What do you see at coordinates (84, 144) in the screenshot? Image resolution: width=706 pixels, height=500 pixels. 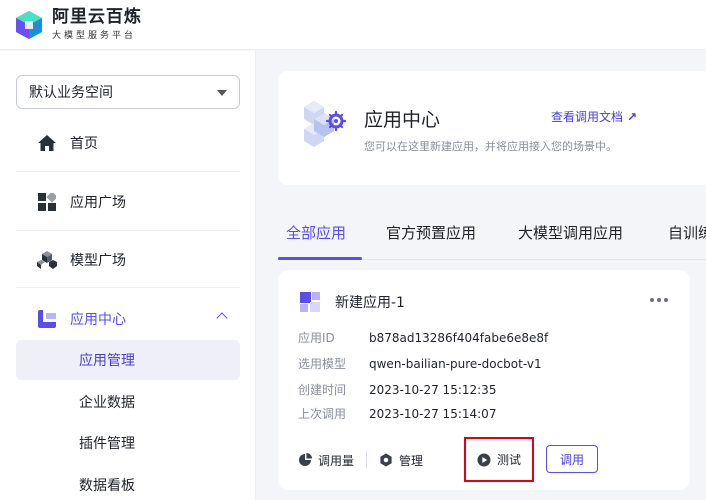 I see `sidebar-item-label: 首页` at bounding box center [84, 144].